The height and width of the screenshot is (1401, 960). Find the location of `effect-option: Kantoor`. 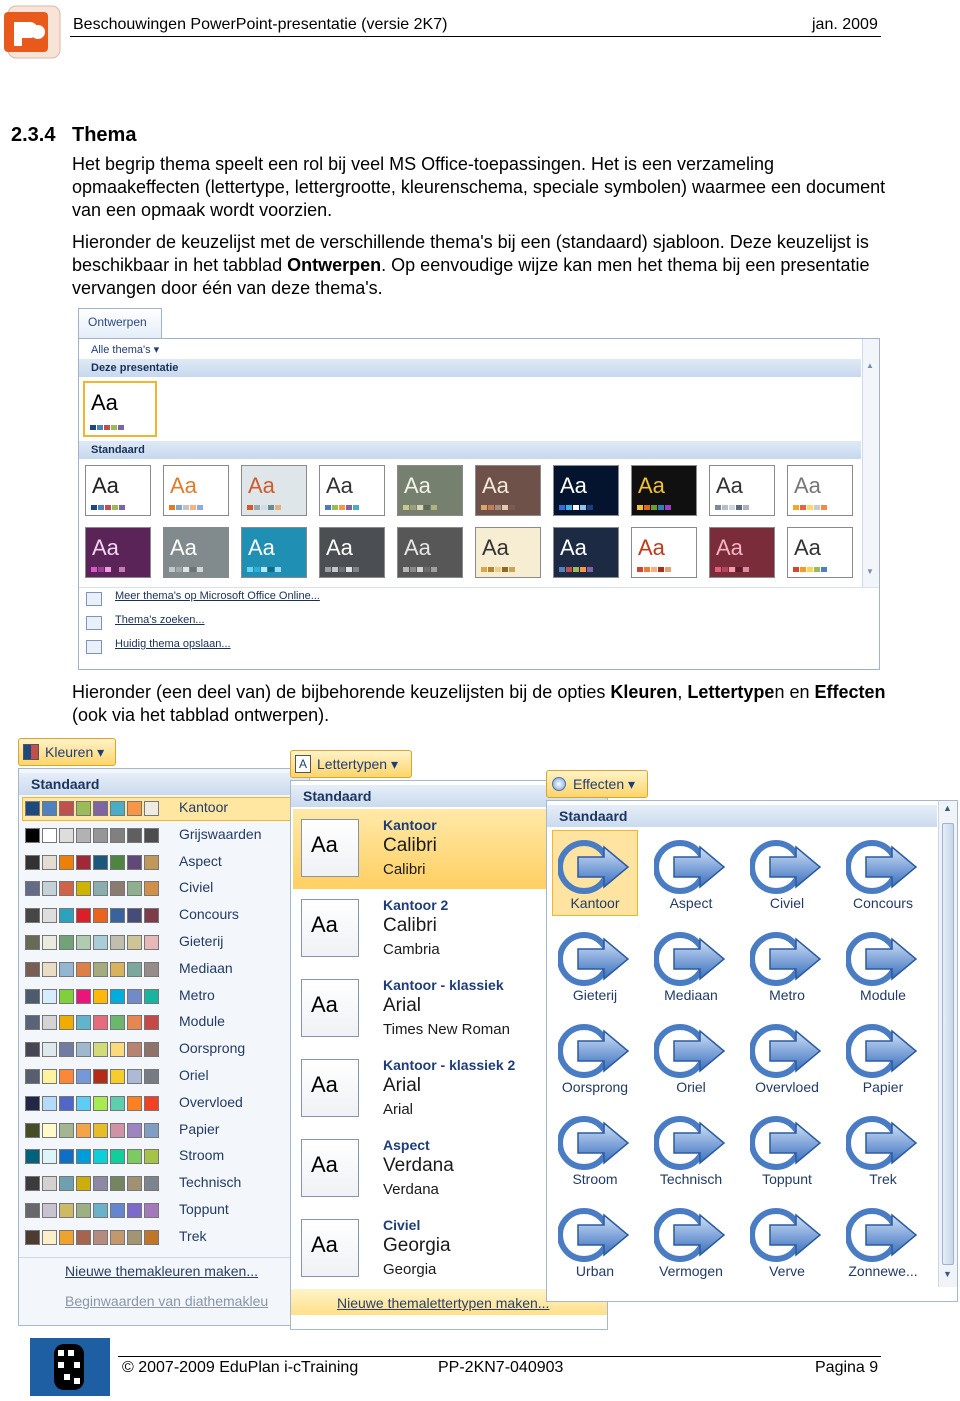

effect-option: Kantoor is located at coordinates (595, 873).